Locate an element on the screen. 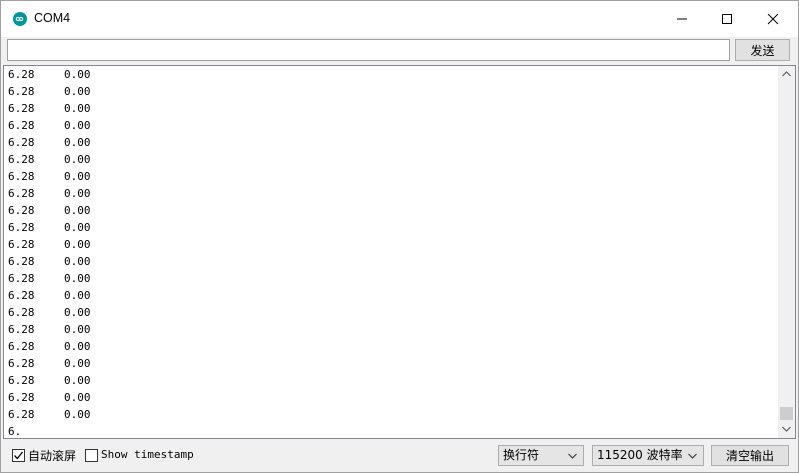 The width and height of the screenshot is (799, 473). send-input is located at coordinates (368, 50).